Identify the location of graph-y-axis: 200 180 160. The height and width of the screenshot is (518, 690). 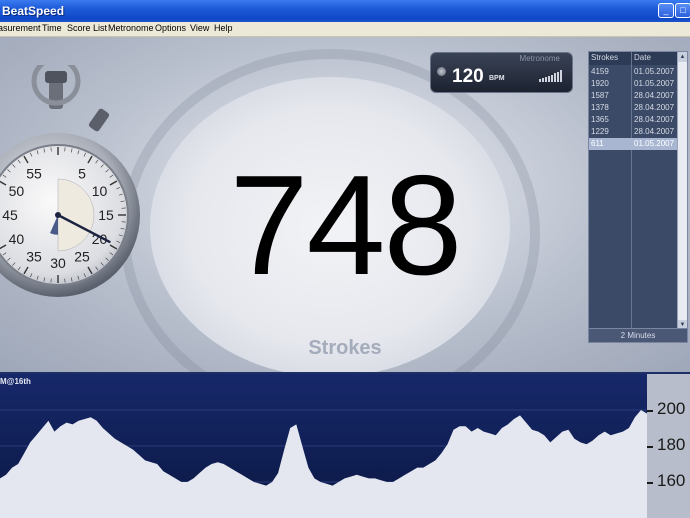
(668, 446).